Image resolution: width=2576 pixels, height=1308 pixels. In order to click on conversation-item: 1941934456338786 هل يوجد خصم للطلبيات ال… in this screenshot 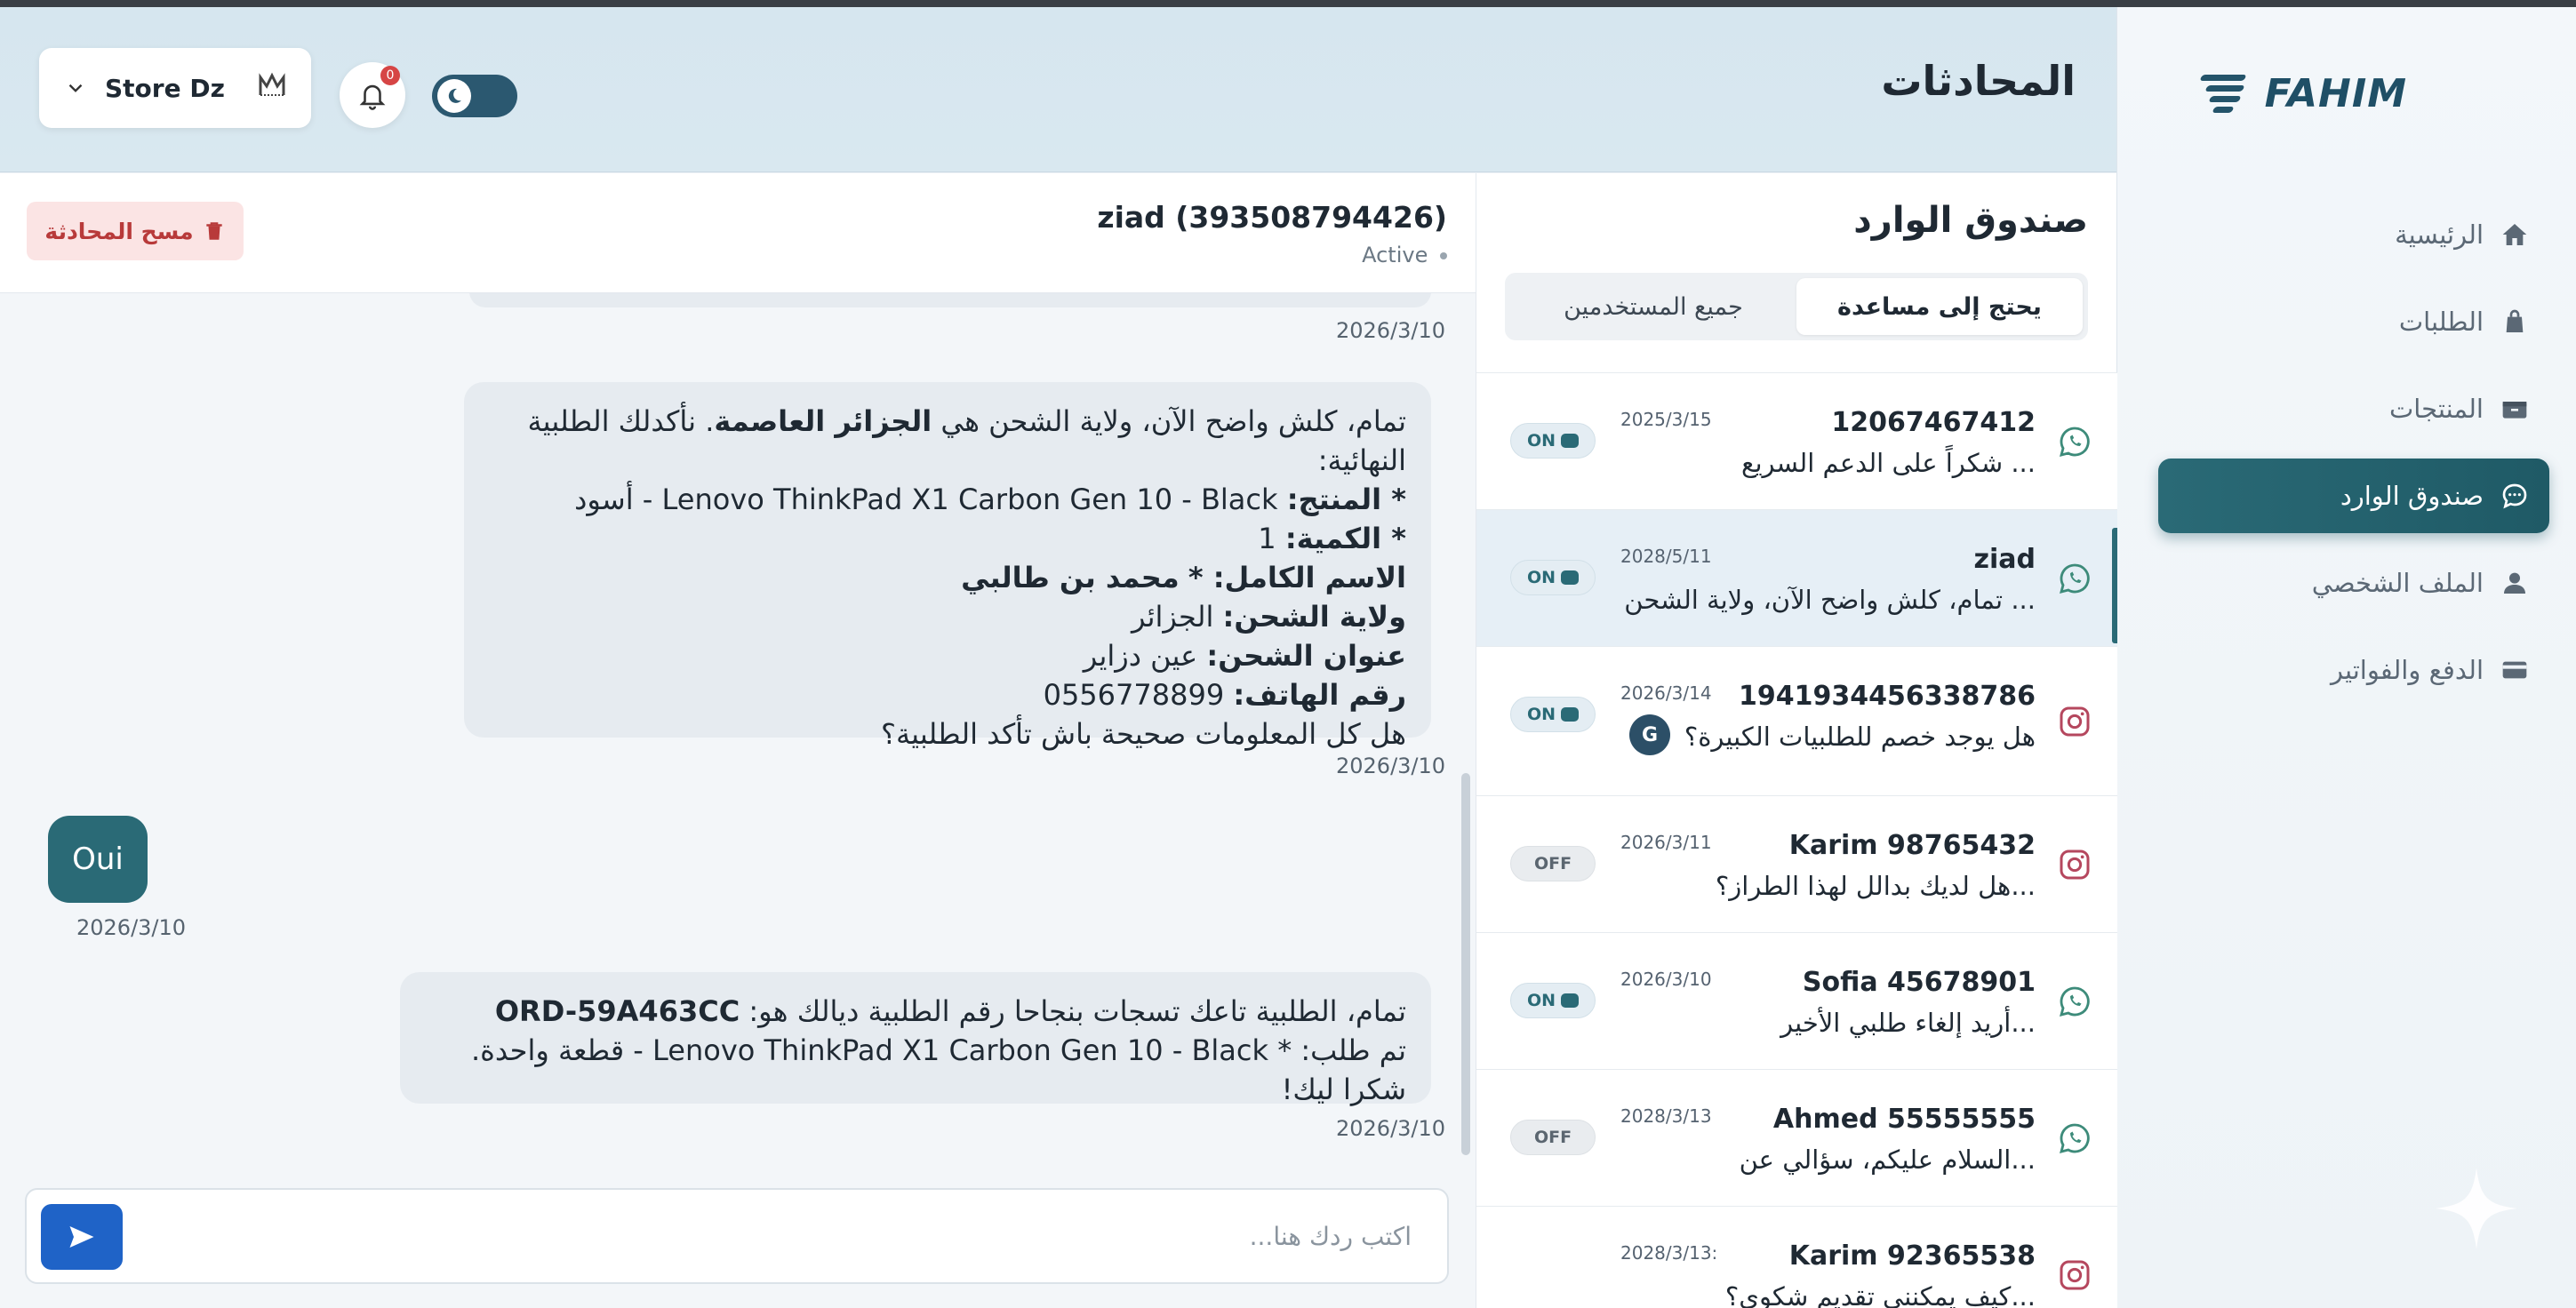, I will do `click(1796, 721)`.